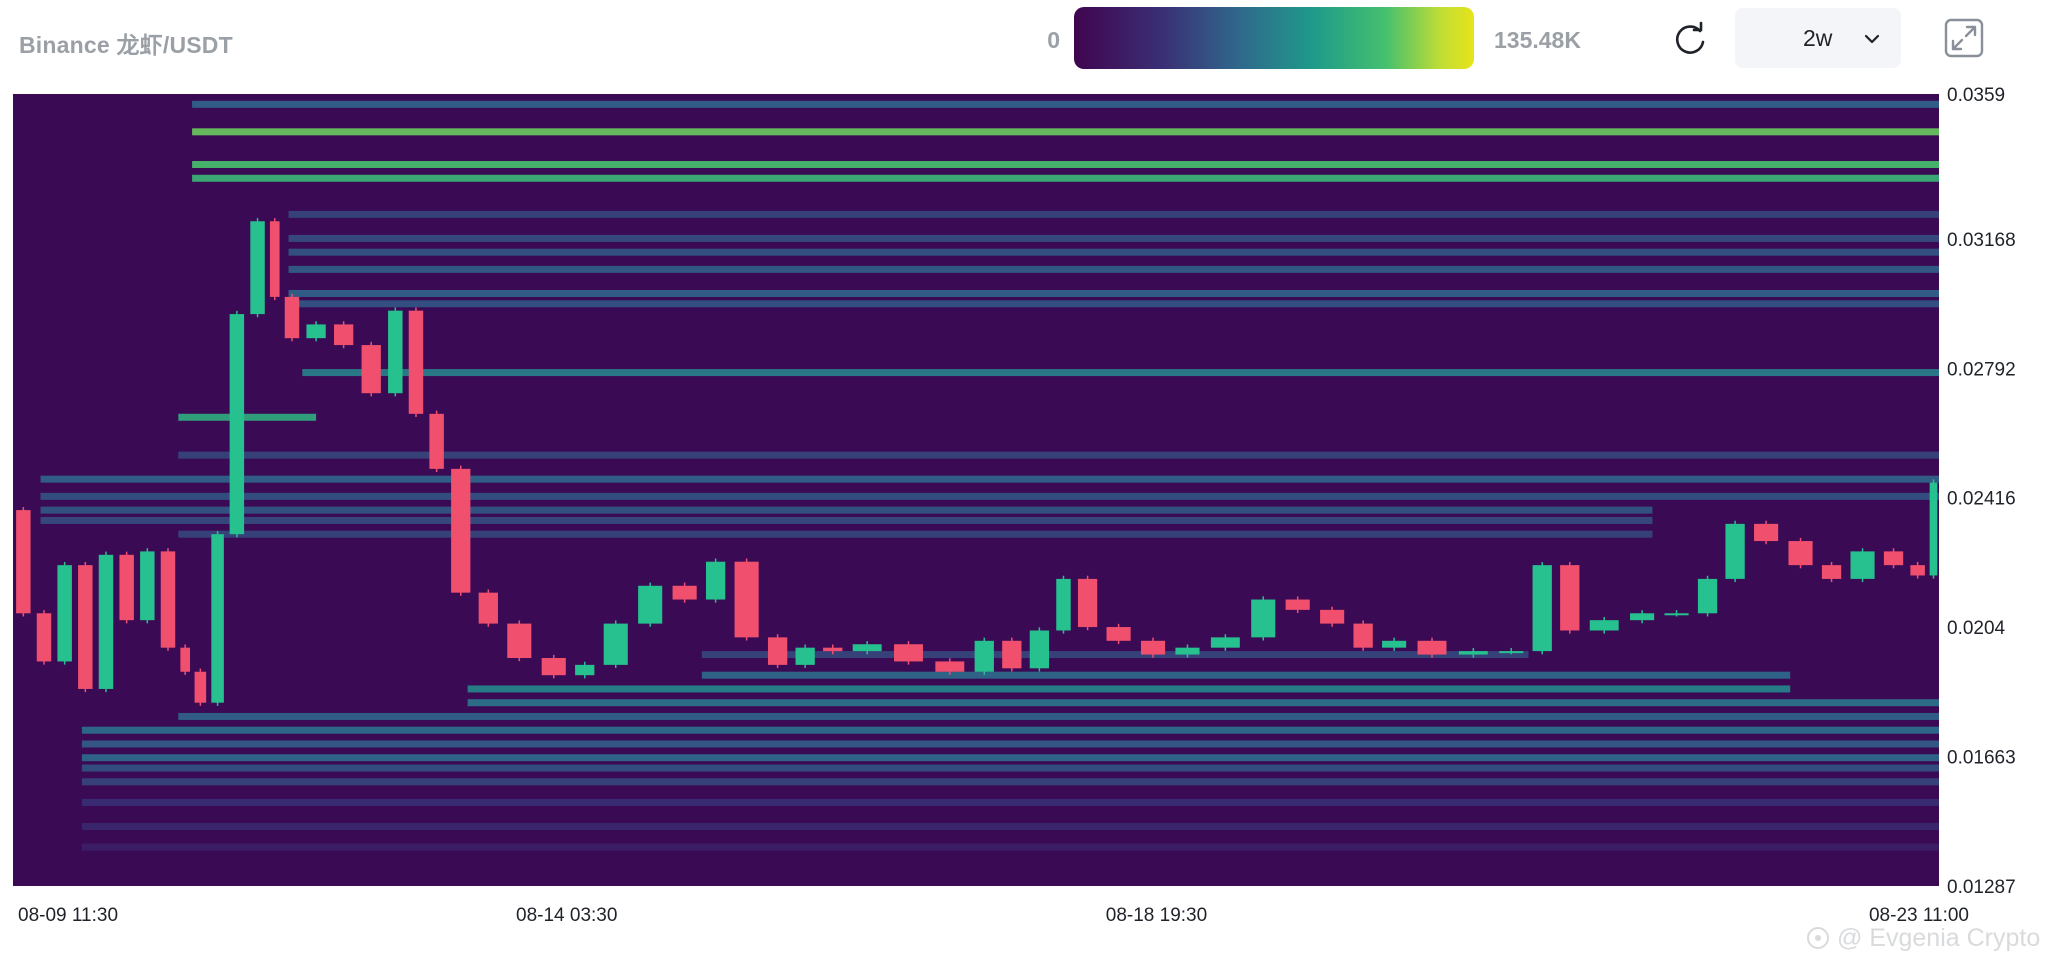  What do you see at coordinates (1981, 499) in the screenshot?
I see `y-tick-label: 0.02416` at bounding box center [1981, 499].